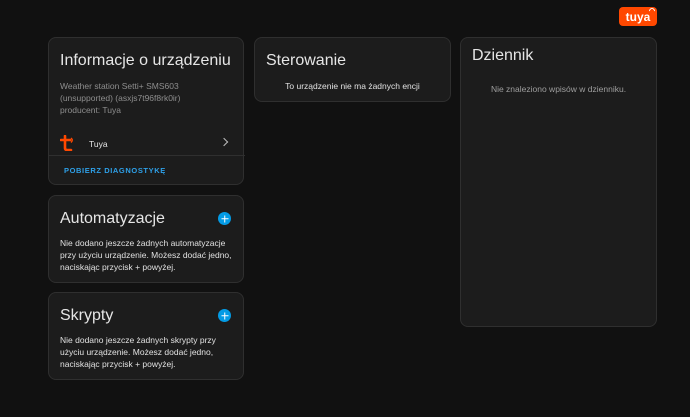  Describe the element at coordinates (306, 60) in the screenshot. I see `controls-title: Sterowanie` at that location.